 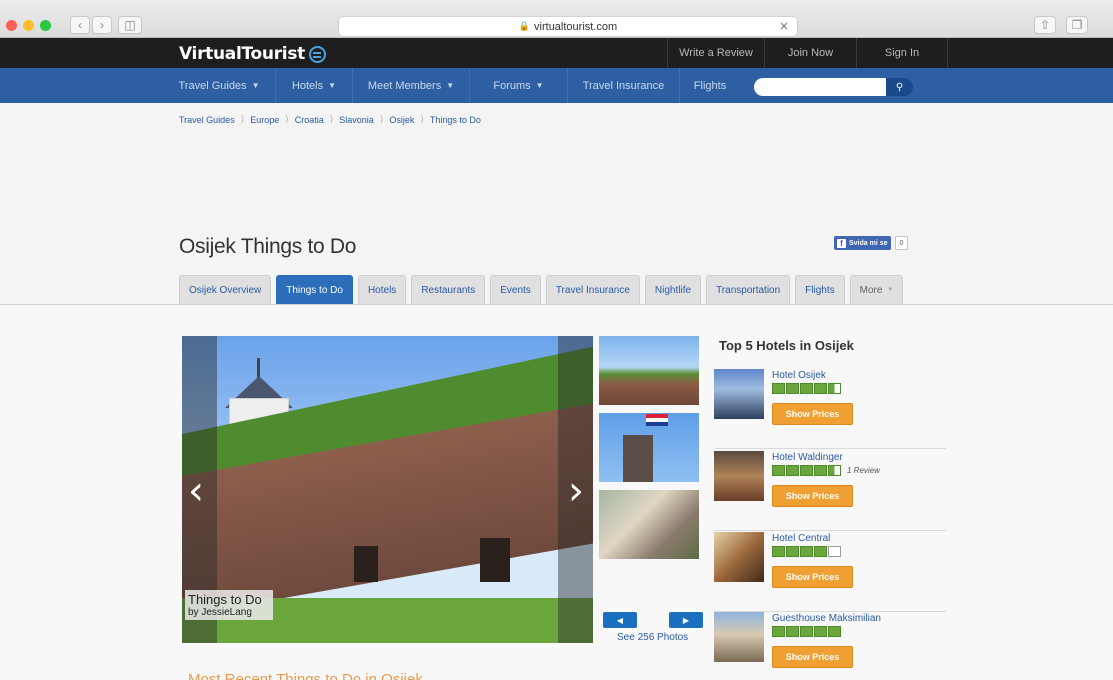 I want to click on minimize-window-button, so click(x=28, y=25).